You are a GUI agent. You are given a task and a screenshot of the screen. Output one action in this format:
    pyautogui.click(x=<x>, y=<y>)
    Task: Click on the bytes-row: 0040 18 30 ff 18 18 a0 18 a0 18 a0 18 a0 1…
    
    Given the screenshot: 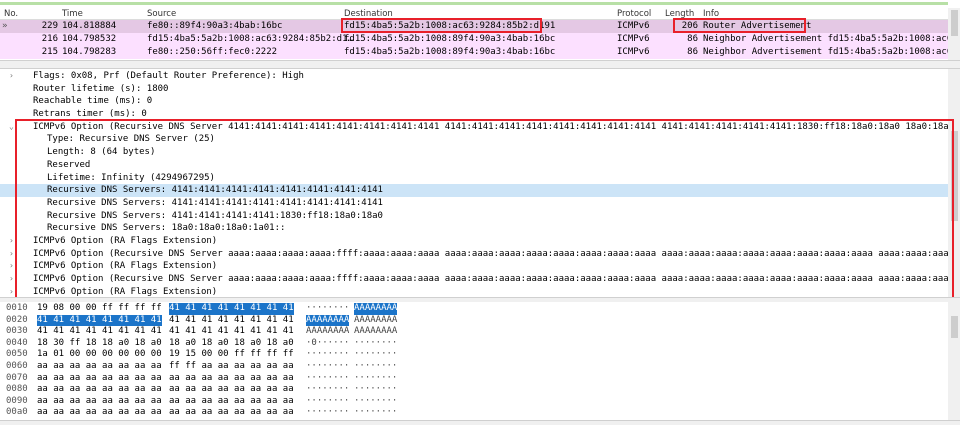 What is the action you would take?
    pyautogui.click(x=474, y=344)
    